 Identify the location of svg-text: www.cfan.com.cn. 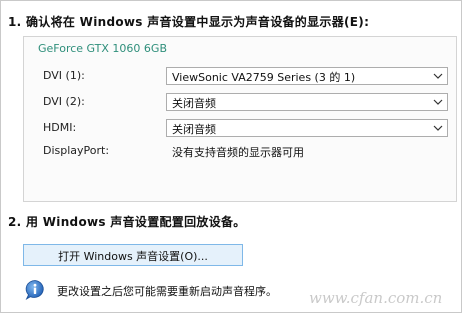
(375, 298).